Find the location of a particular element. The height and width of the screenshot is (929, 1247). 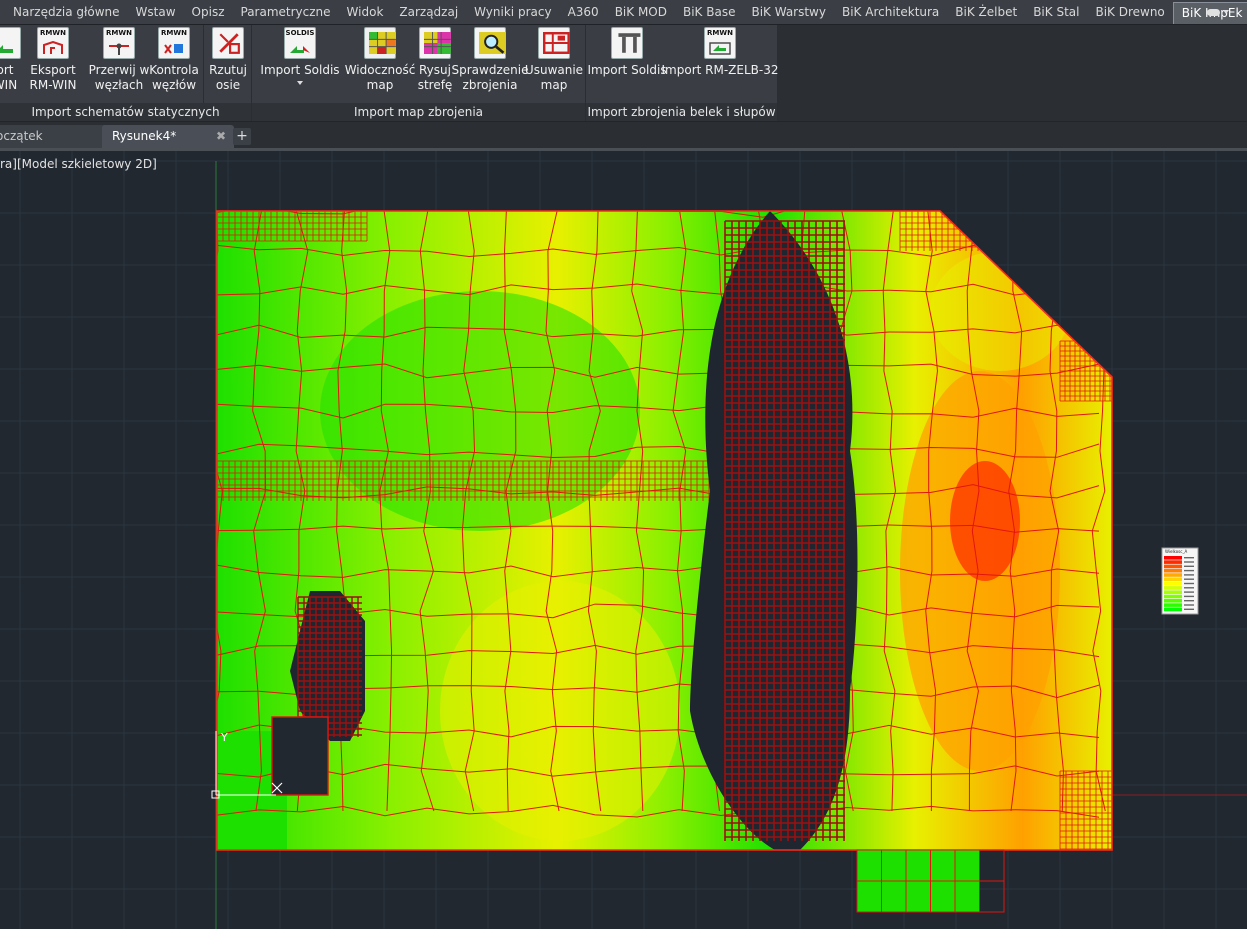

plus-icon: + is located at coordinates (242, 136).